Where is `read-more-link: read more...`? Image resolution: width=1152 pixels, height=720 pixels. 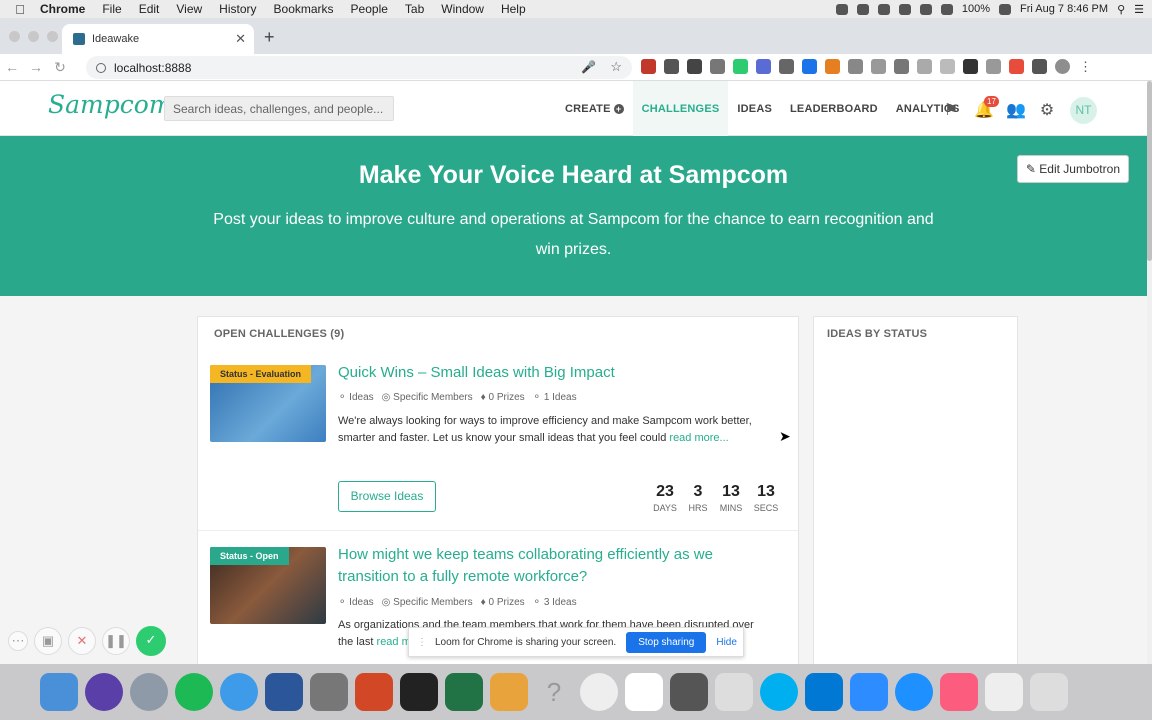 read-more-link: read more... is located at coordinates (698, 438).